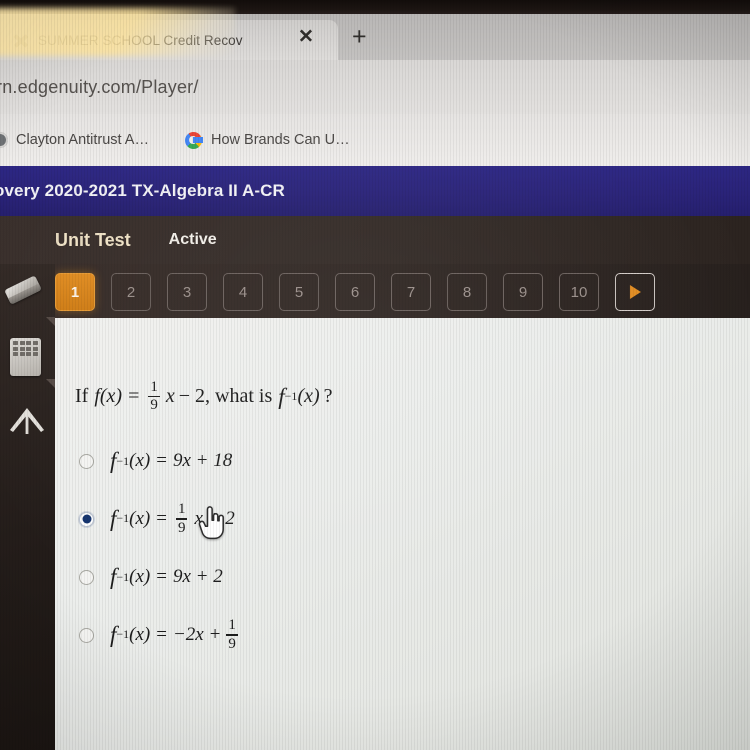  What do you see at coordinates (239, 396) in the screenshot?
I see `stem-mid: , what is` at bounding box center [239, 396].